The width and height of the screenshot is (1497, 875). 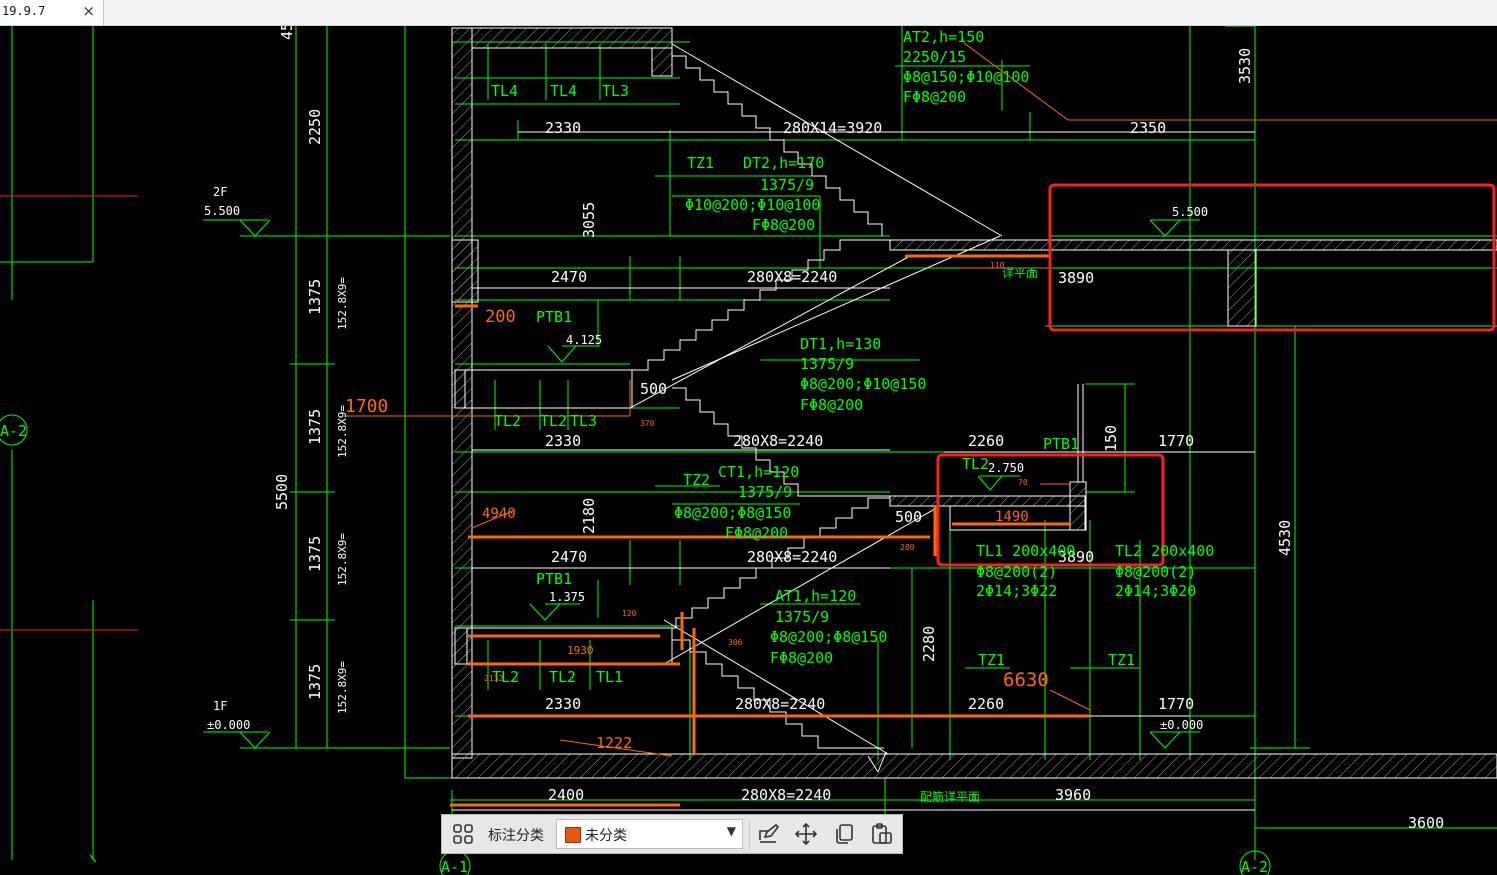 What do you see at coordinates (696, 480) in the screenshot?
I see `beam-tz2: TZ2` at bounding box center [696, 480].